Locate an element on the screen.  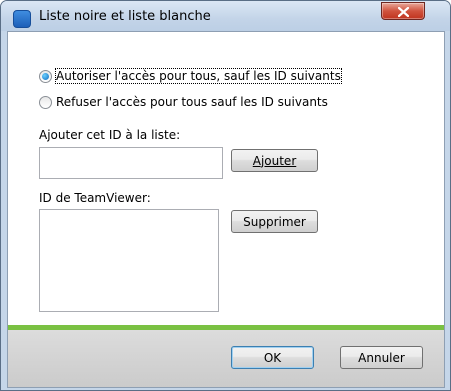
add-button-label: Ajouter is located at coordinates (274, 160).